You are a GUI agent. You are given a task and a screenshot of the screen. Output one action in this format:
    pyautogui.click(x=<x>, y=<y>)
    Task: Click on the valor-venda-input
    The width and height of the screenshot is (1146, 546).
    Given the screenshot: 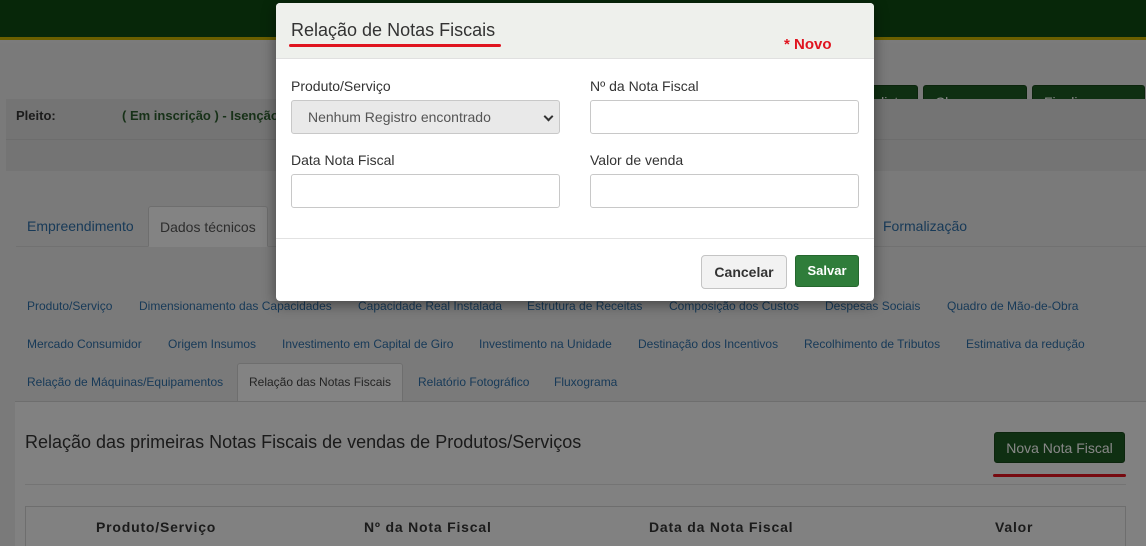 What is the action you would take?
    pyautogui.click(x=724, y=191)
    